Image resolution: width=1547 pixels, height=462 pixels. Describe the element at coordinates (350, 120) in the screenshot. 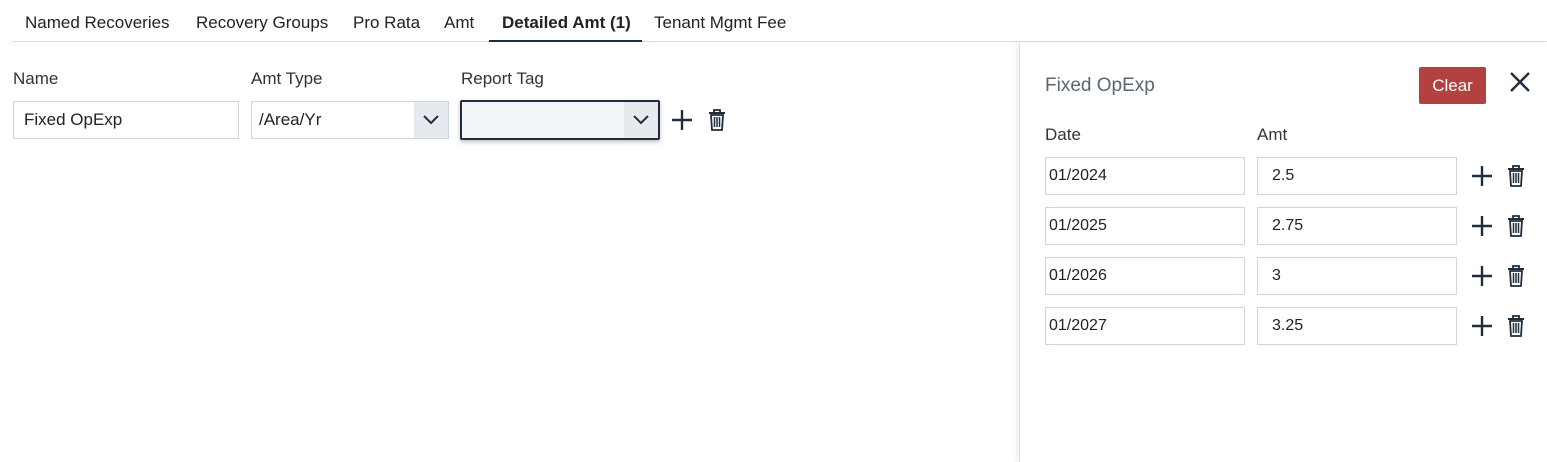

I see `amt-type-select: /Area/Yr` at that location.